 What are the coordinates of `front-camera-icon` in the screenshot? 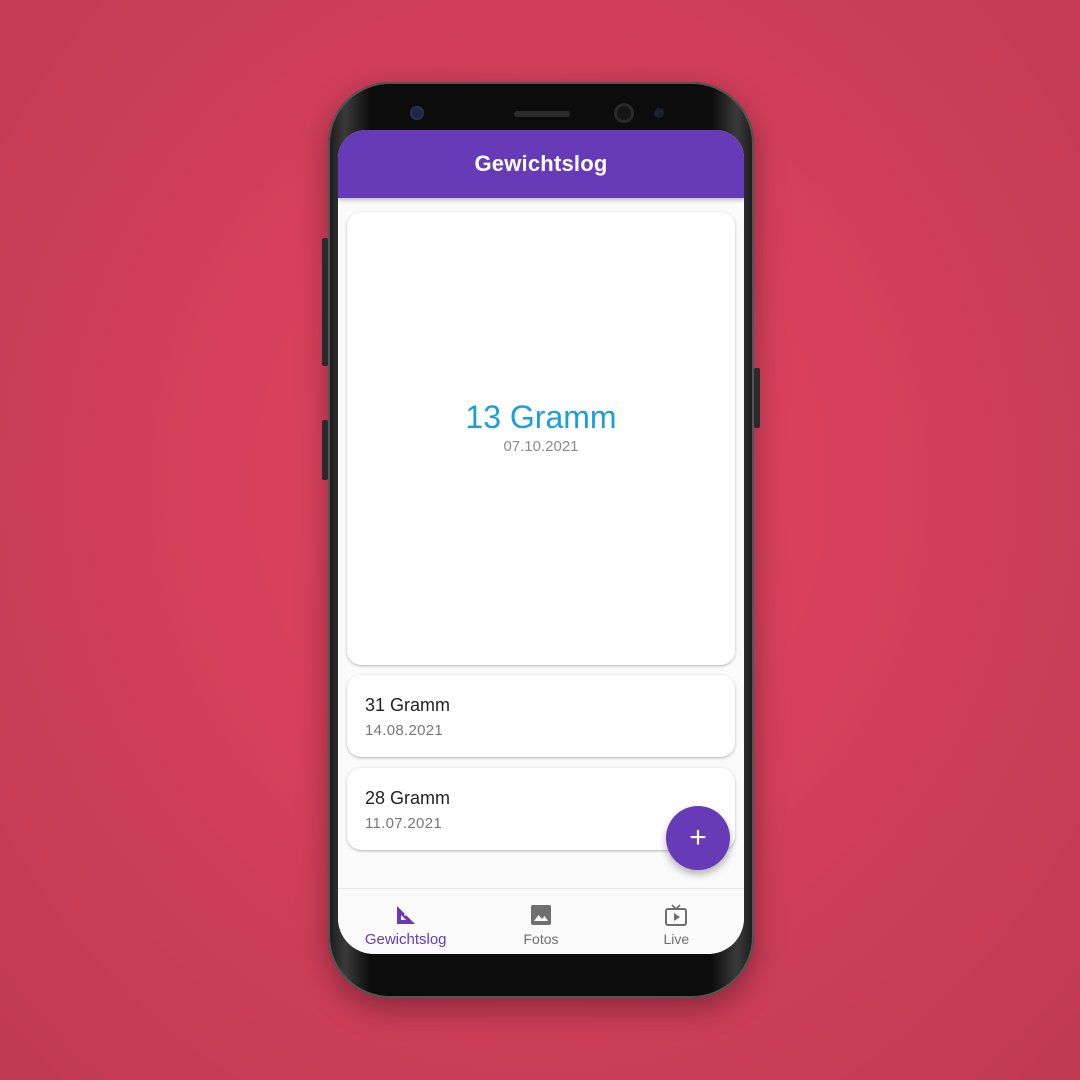 It's located at (417, 113).